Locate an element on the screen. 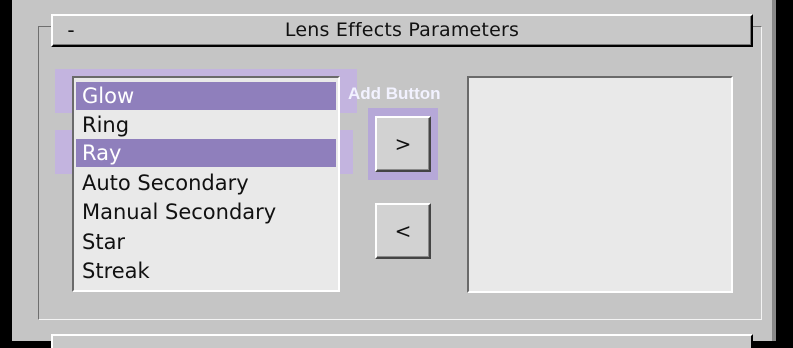  remove-effect-button: < is located at coordinates (403, 231).